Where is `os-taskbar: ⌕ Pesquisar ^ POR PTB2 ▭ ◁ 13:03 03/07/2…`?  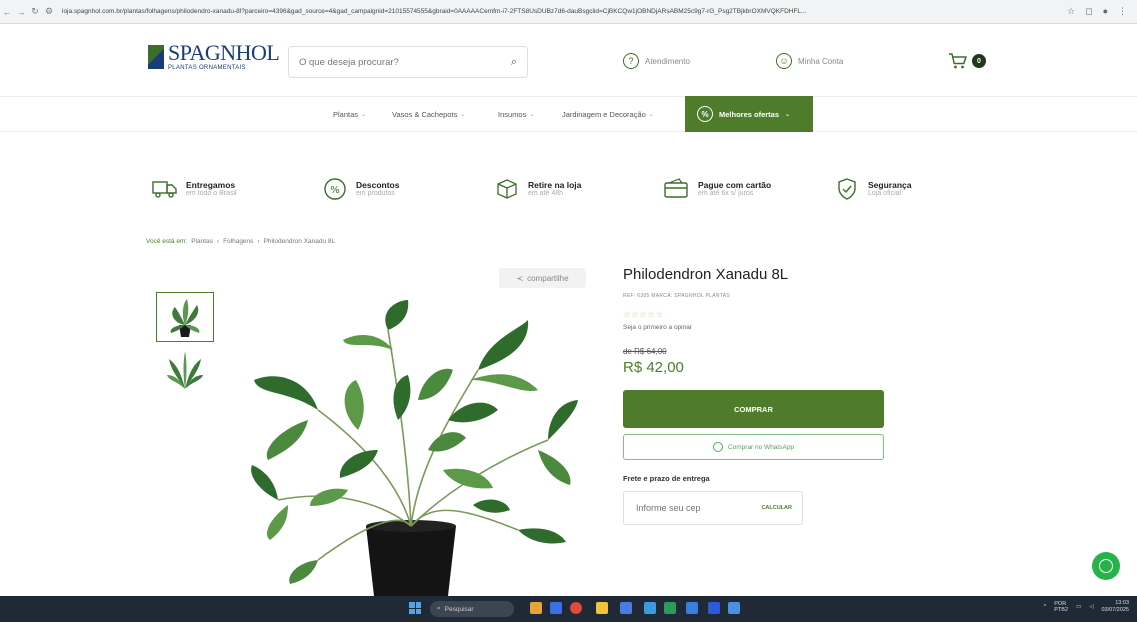 os-taskbar: ⌕ Pesquisar ^ POR PTB2 ▭ ◁ 13:03 03/07/2… is located at coordinates (568, 609).